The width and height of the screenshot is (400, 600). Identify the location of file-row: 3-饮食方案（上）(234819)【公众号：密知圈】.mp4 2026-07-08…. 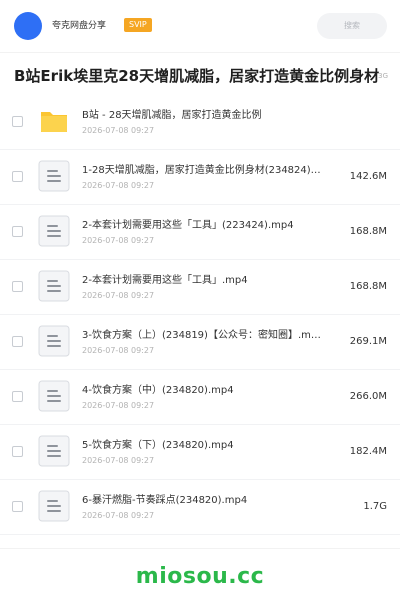
(200, 342).